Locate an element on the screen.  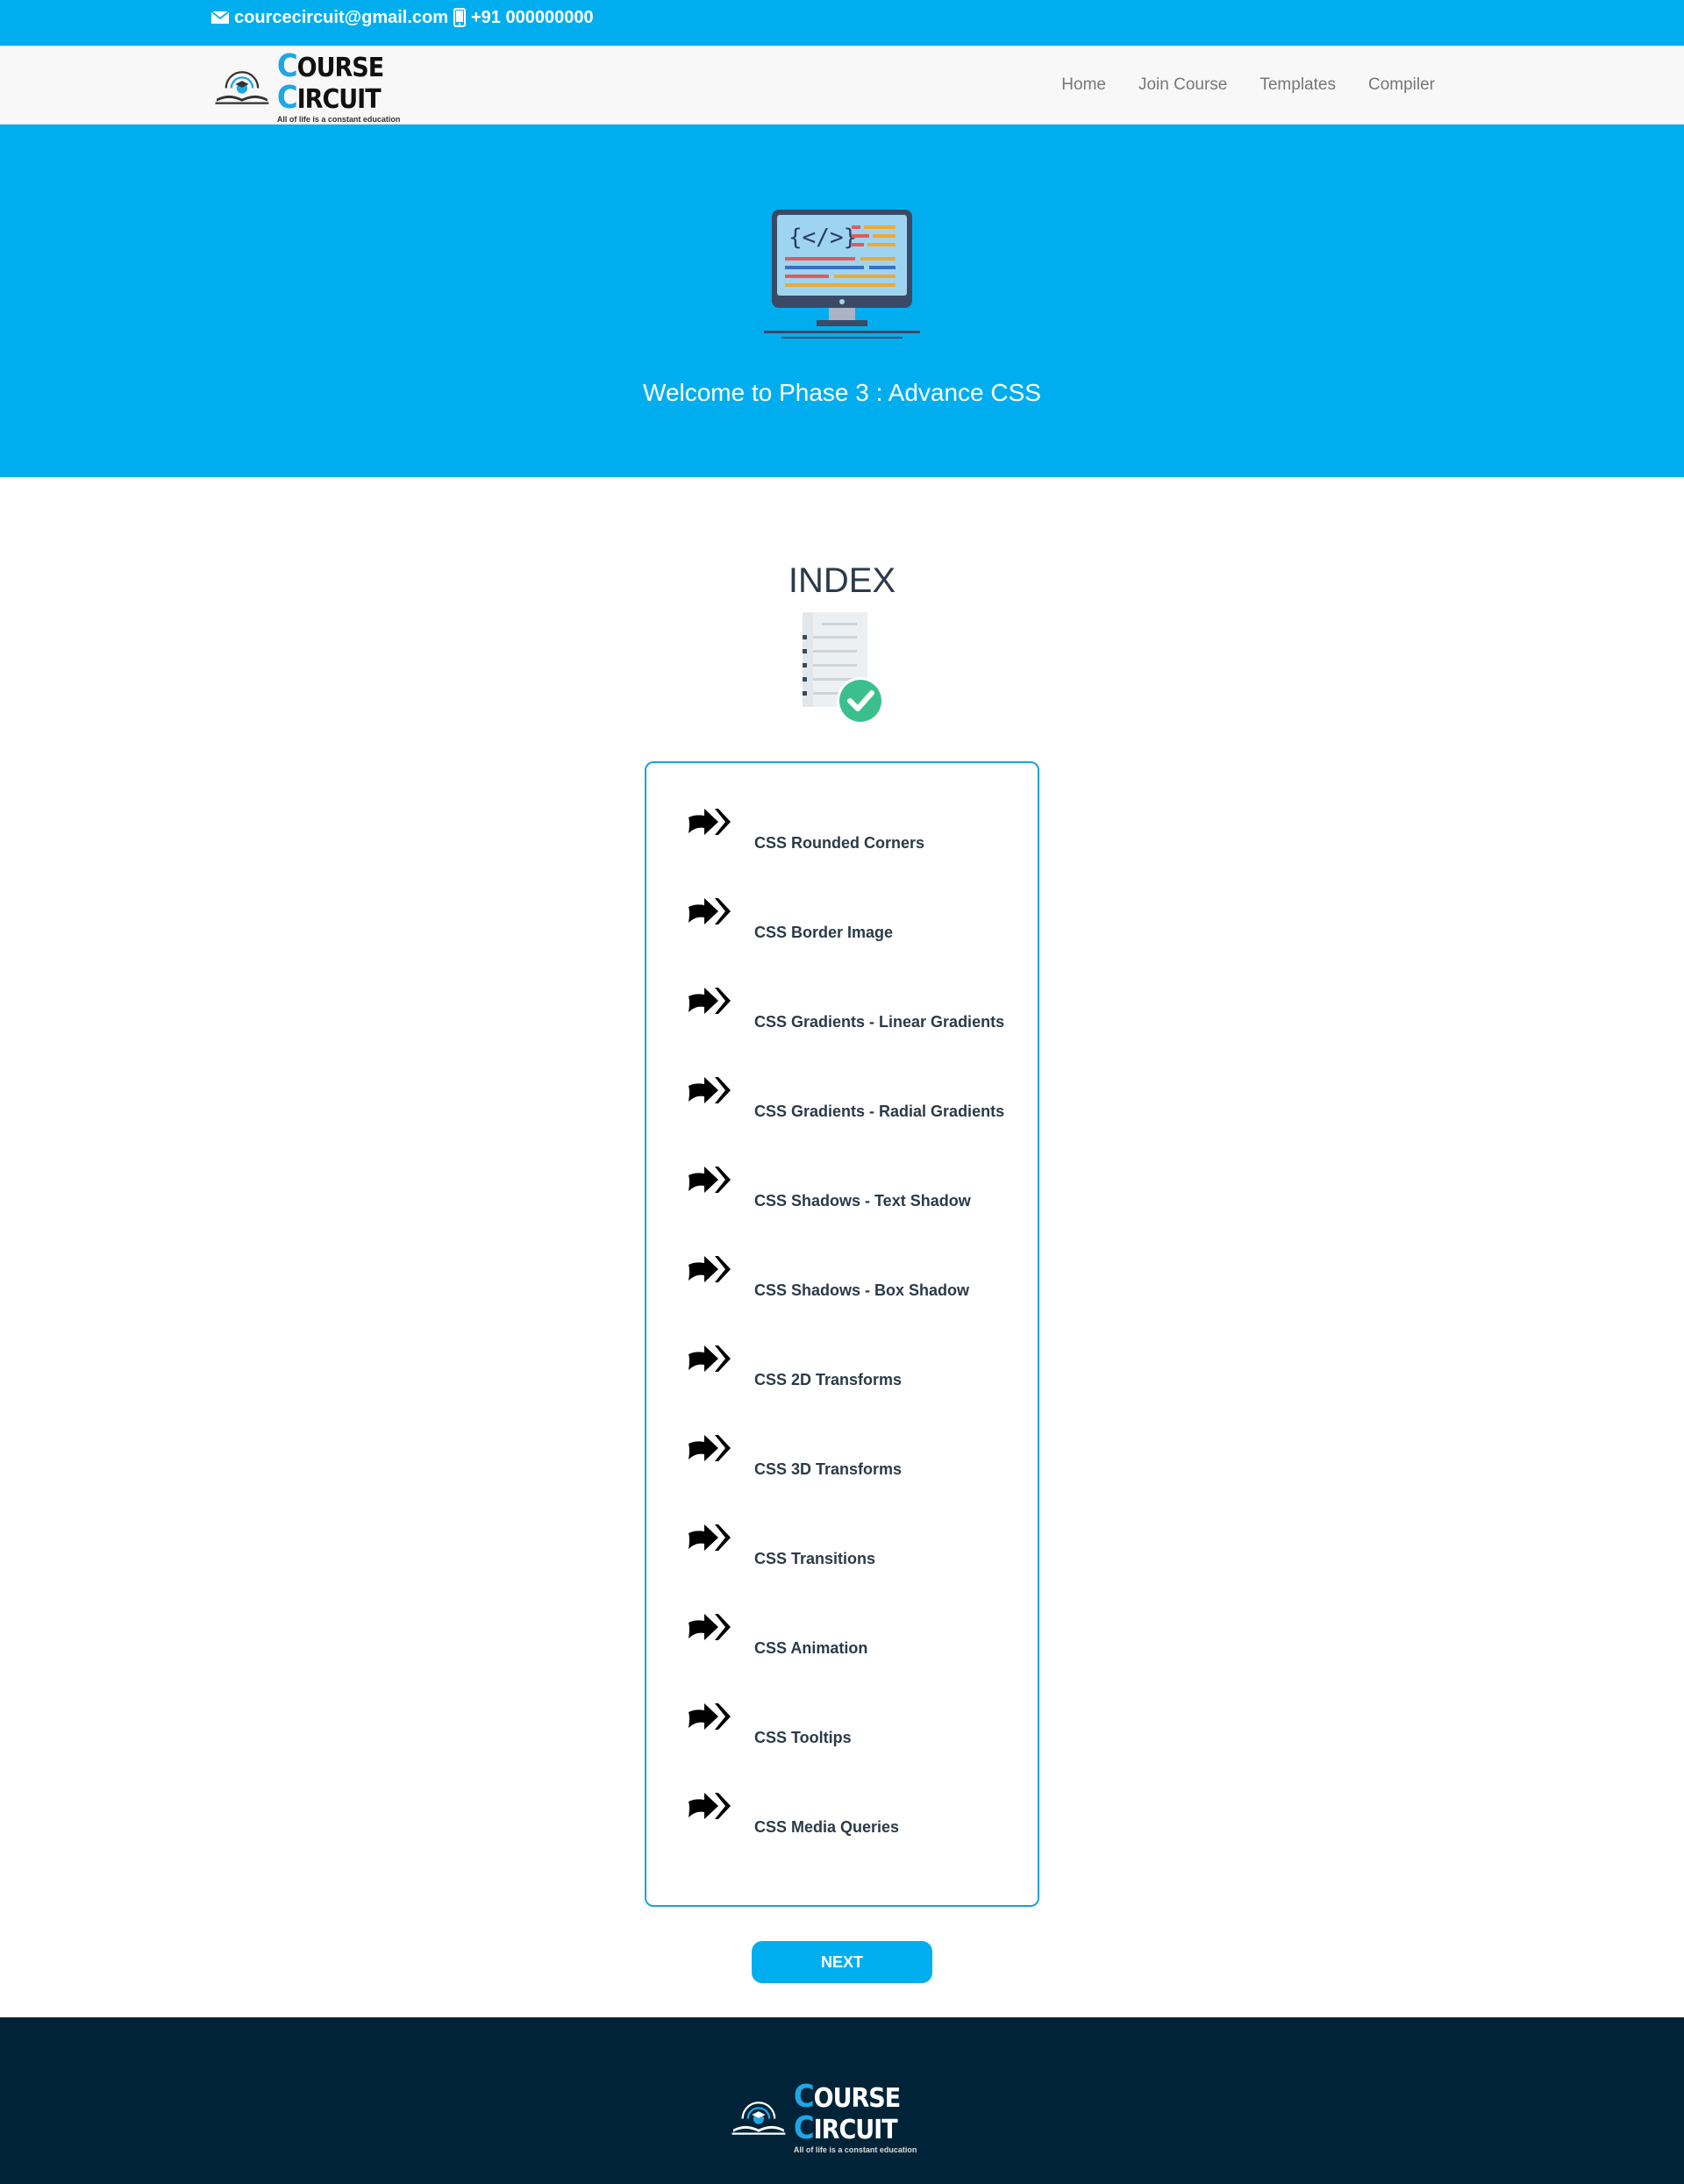
next-button: NEXT is located at coordinates (842, 1962).